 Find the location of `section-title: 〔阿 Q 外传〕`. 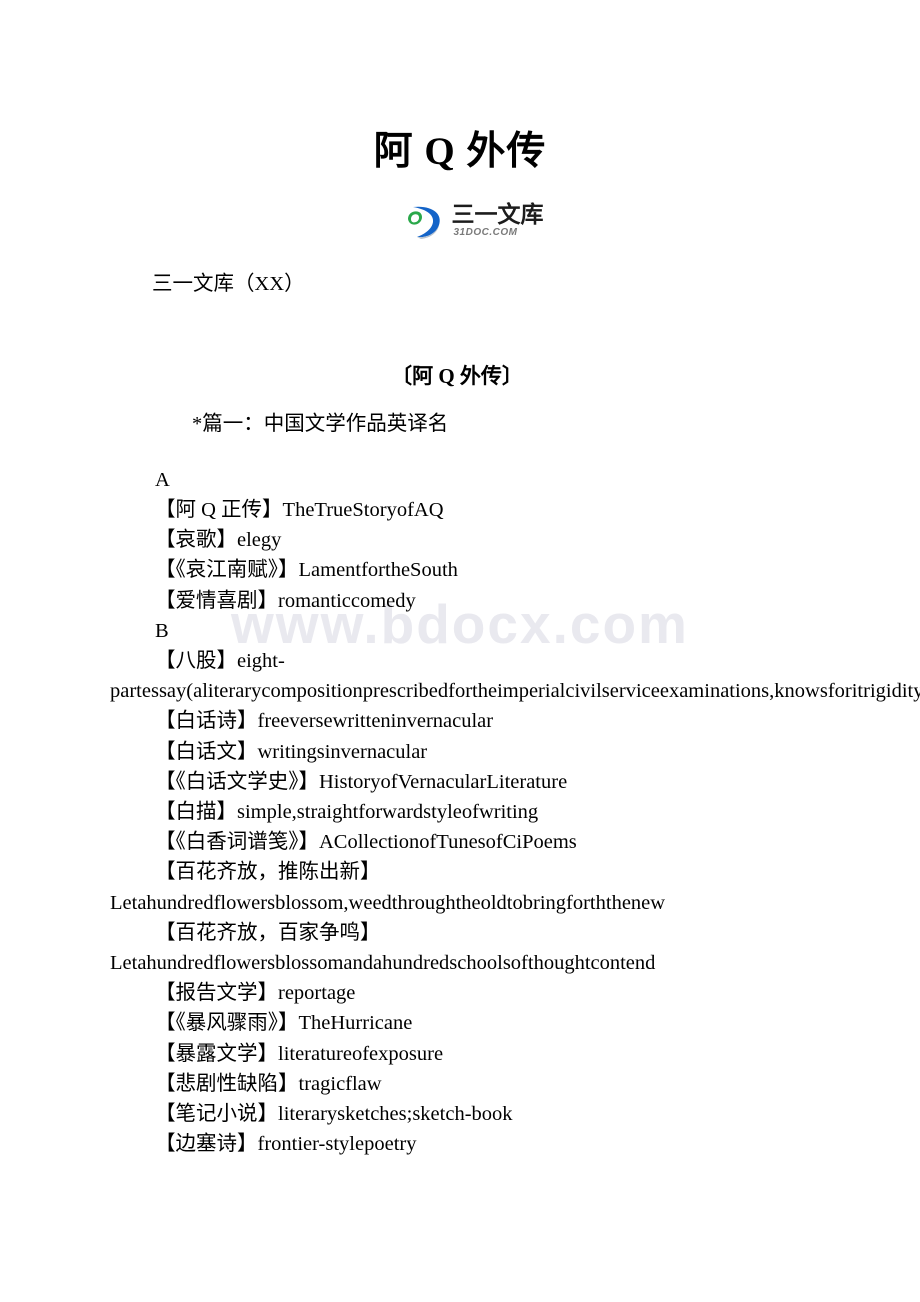

section-title: 〔阿 Q 外传〕 is located at coordinates (457, 375).